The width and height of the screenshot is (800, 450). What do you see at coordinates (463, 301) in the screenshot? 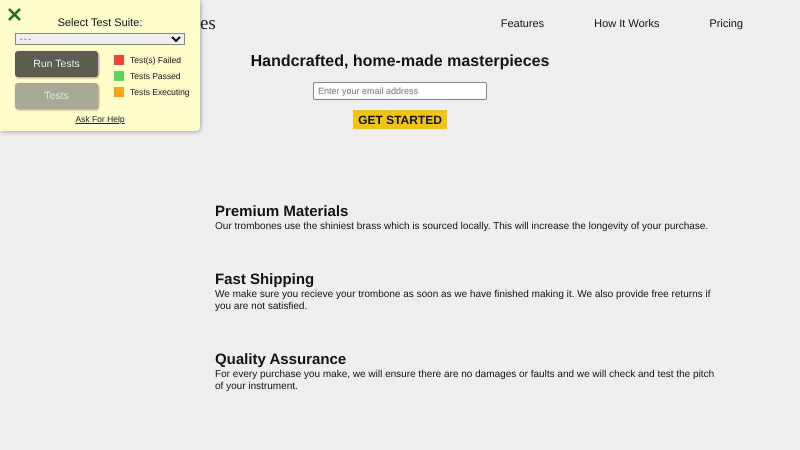
I see `feature-text: We make sure you recieve your trombone as soon as we have finished making it. We also provide free returns if you are not satisfied.` at bounding box center [463, 301].